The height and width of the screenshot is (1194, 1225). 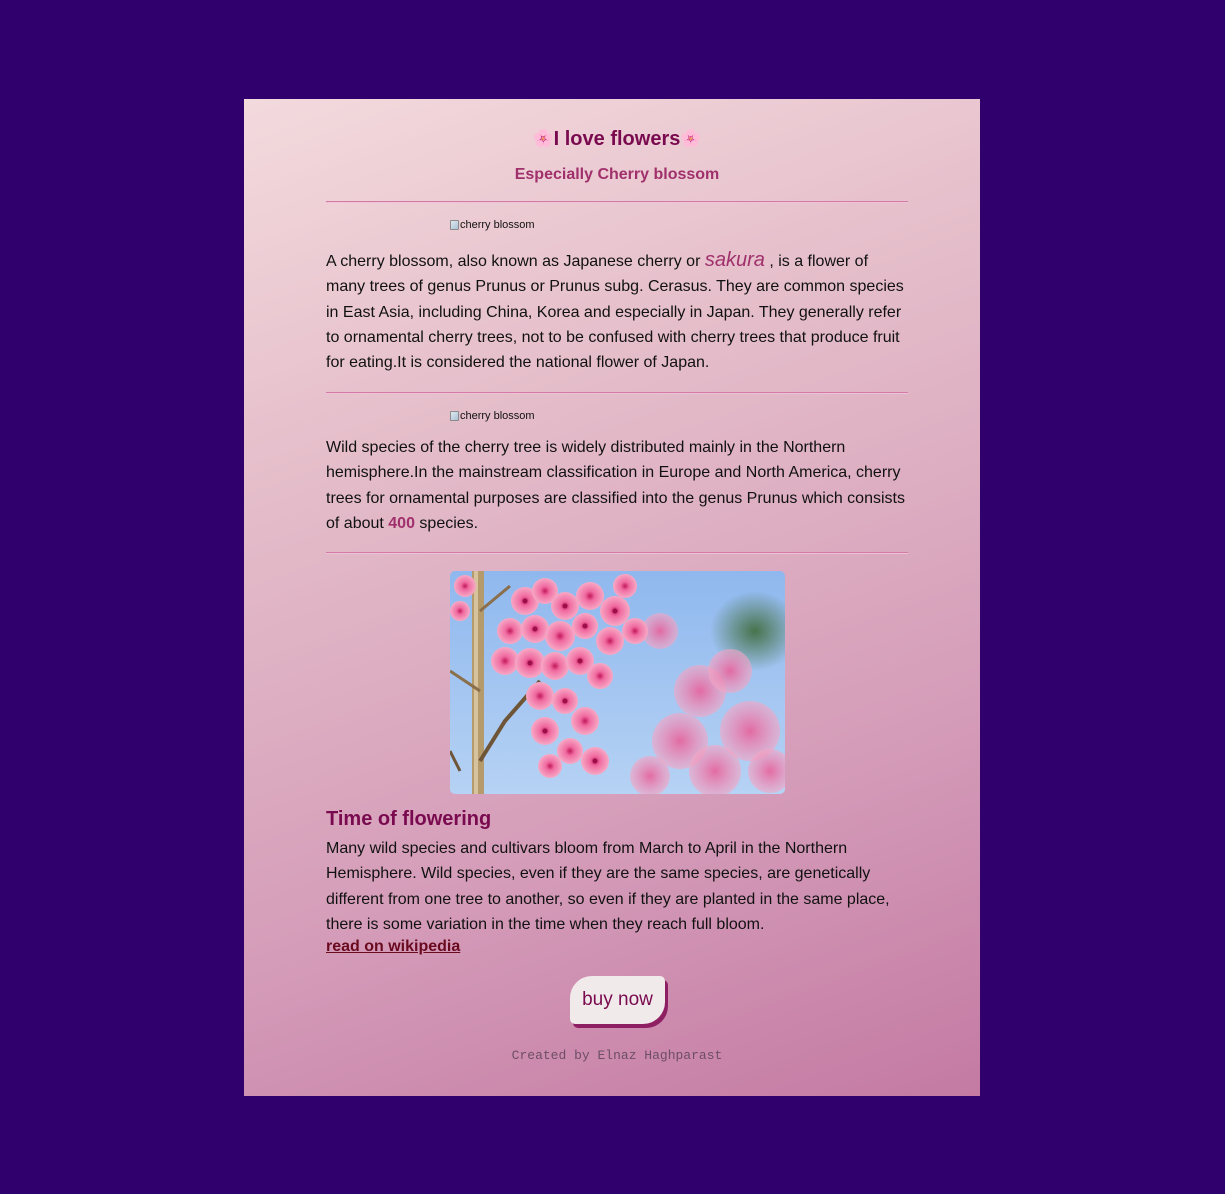 I want to click on cherry-blossom-photo, so click(x=617, y=682).